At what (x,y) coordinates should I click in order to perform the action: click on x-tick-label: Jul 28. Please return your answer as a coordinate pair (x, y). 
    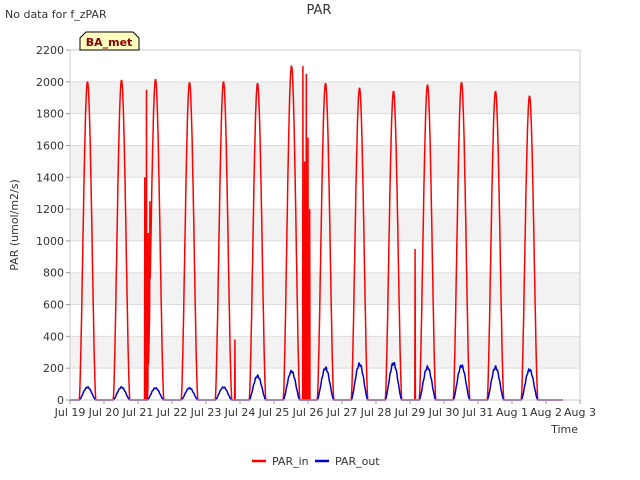
    Looking at the image, I should click on (376, 412).